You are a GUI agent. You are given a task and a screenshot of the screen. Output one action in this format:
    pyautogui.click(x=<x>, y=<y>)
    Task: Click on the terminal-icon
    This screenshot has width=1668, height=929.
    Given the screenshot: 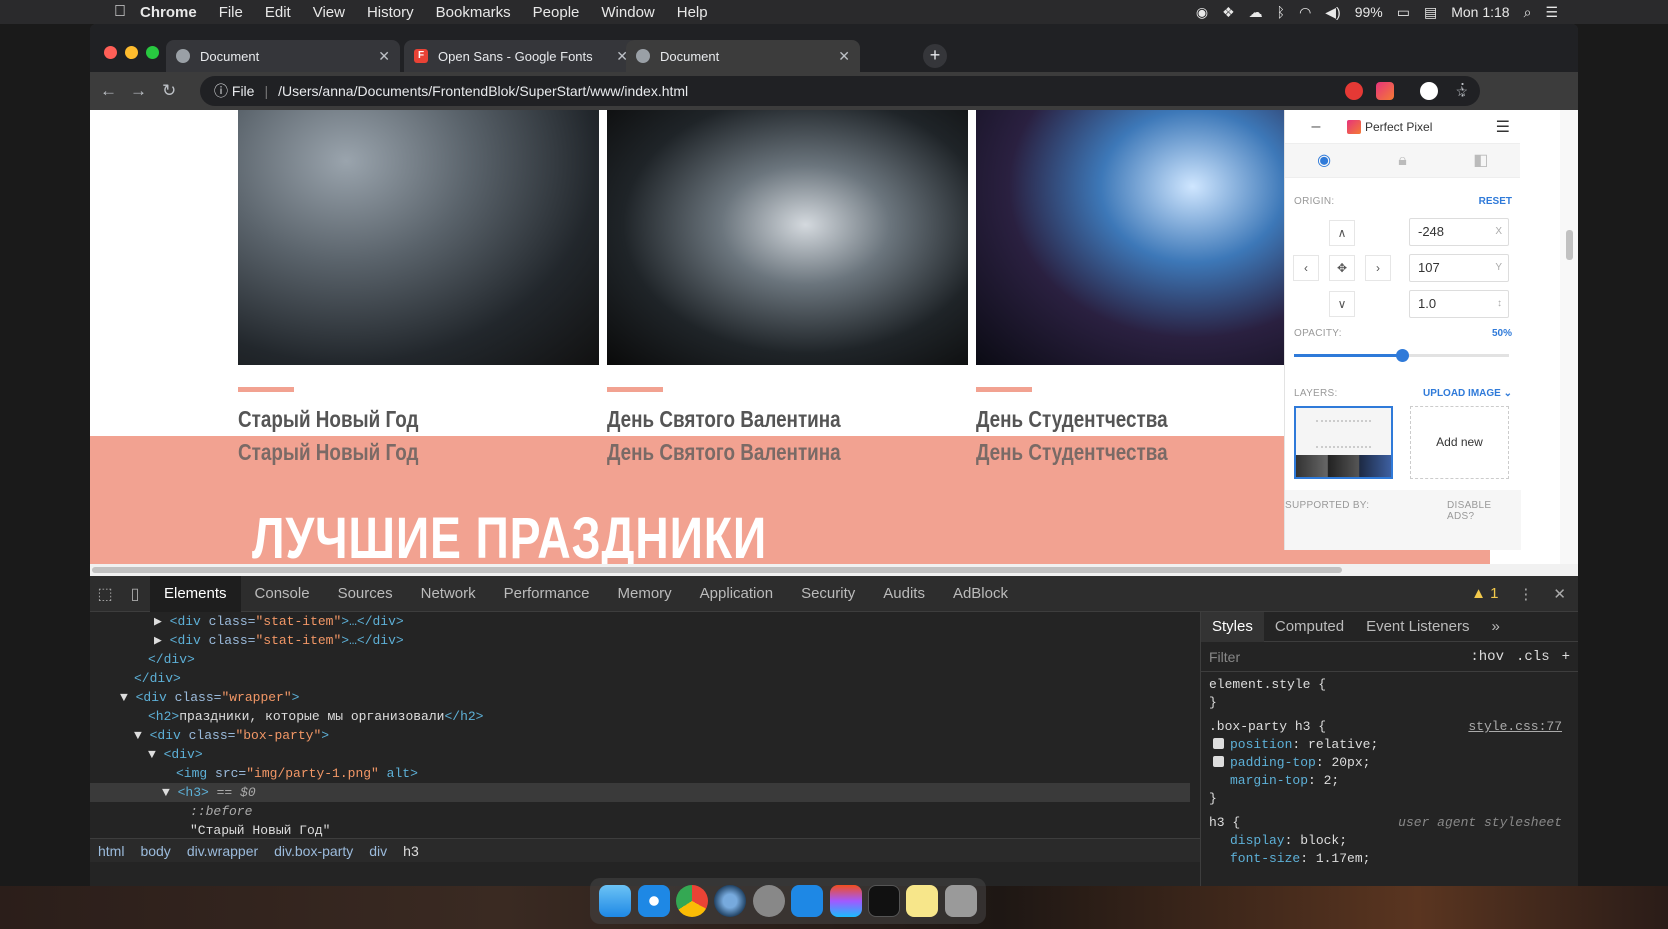 What is the action you would take?
    pyautogui.click(x=883, y=901)
    